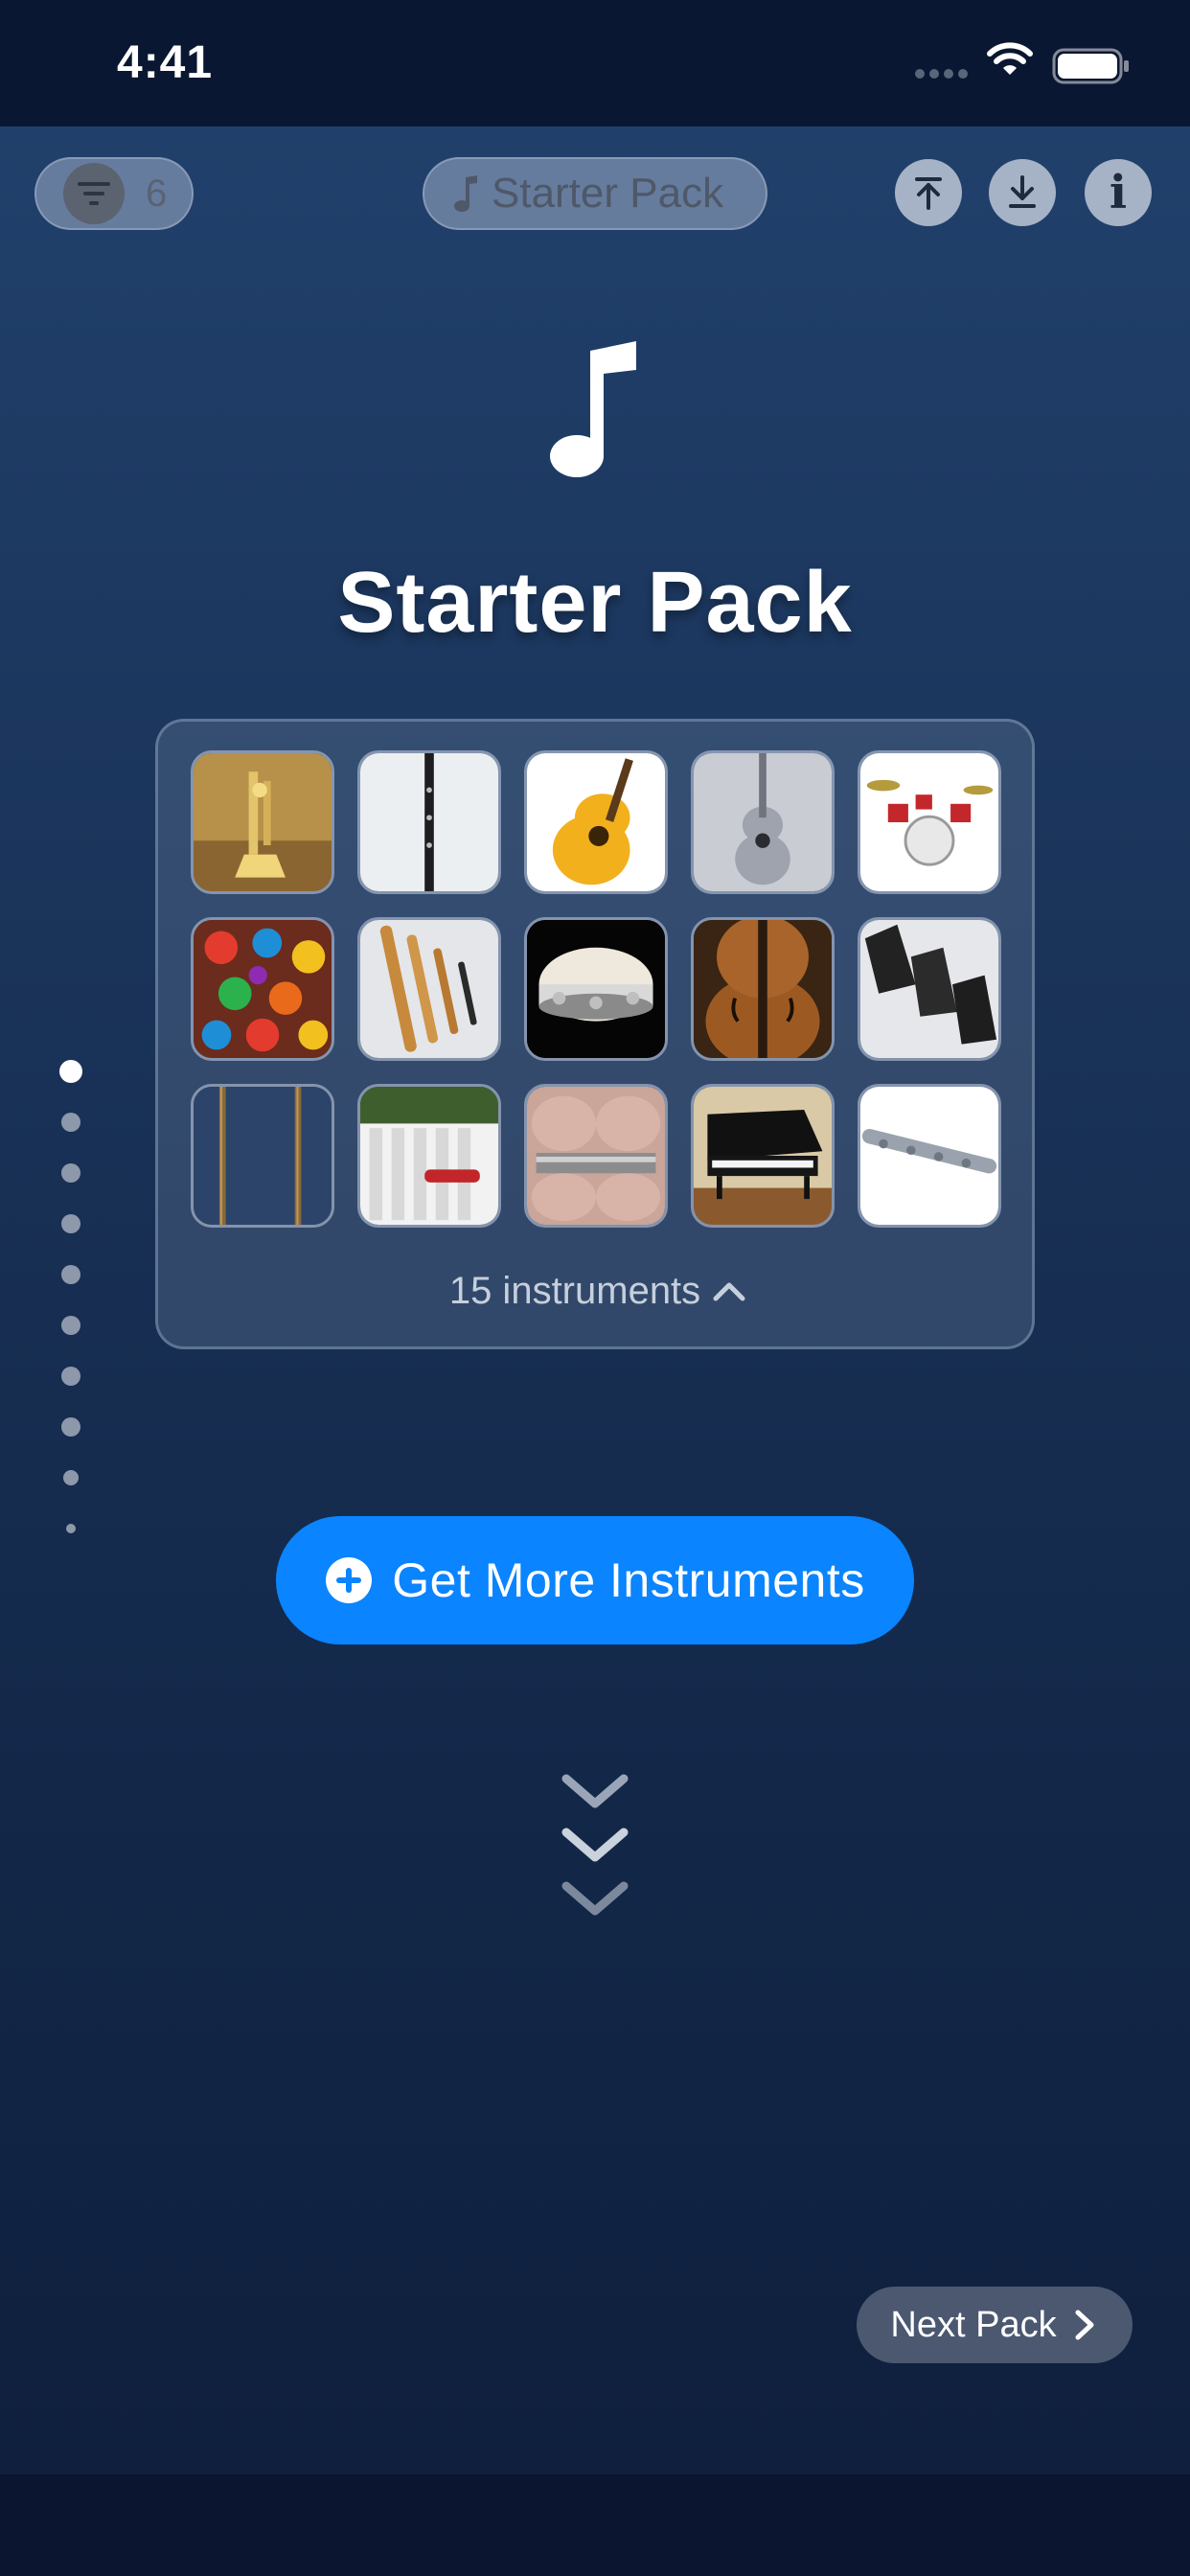 Image resolution: width=1190 pixels, height=2576 pixels. What do you see at coordinates (596, 822) in the screenshot?
I see `instrument-thumbnail-acoustic-guitar` at bounding box center [596, 822].